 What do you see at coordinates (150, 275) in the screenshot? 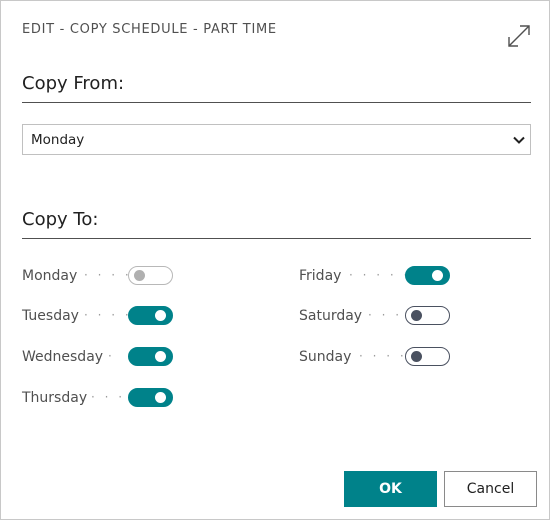
I see `toggle-monday` at bounding box center [150, 275].